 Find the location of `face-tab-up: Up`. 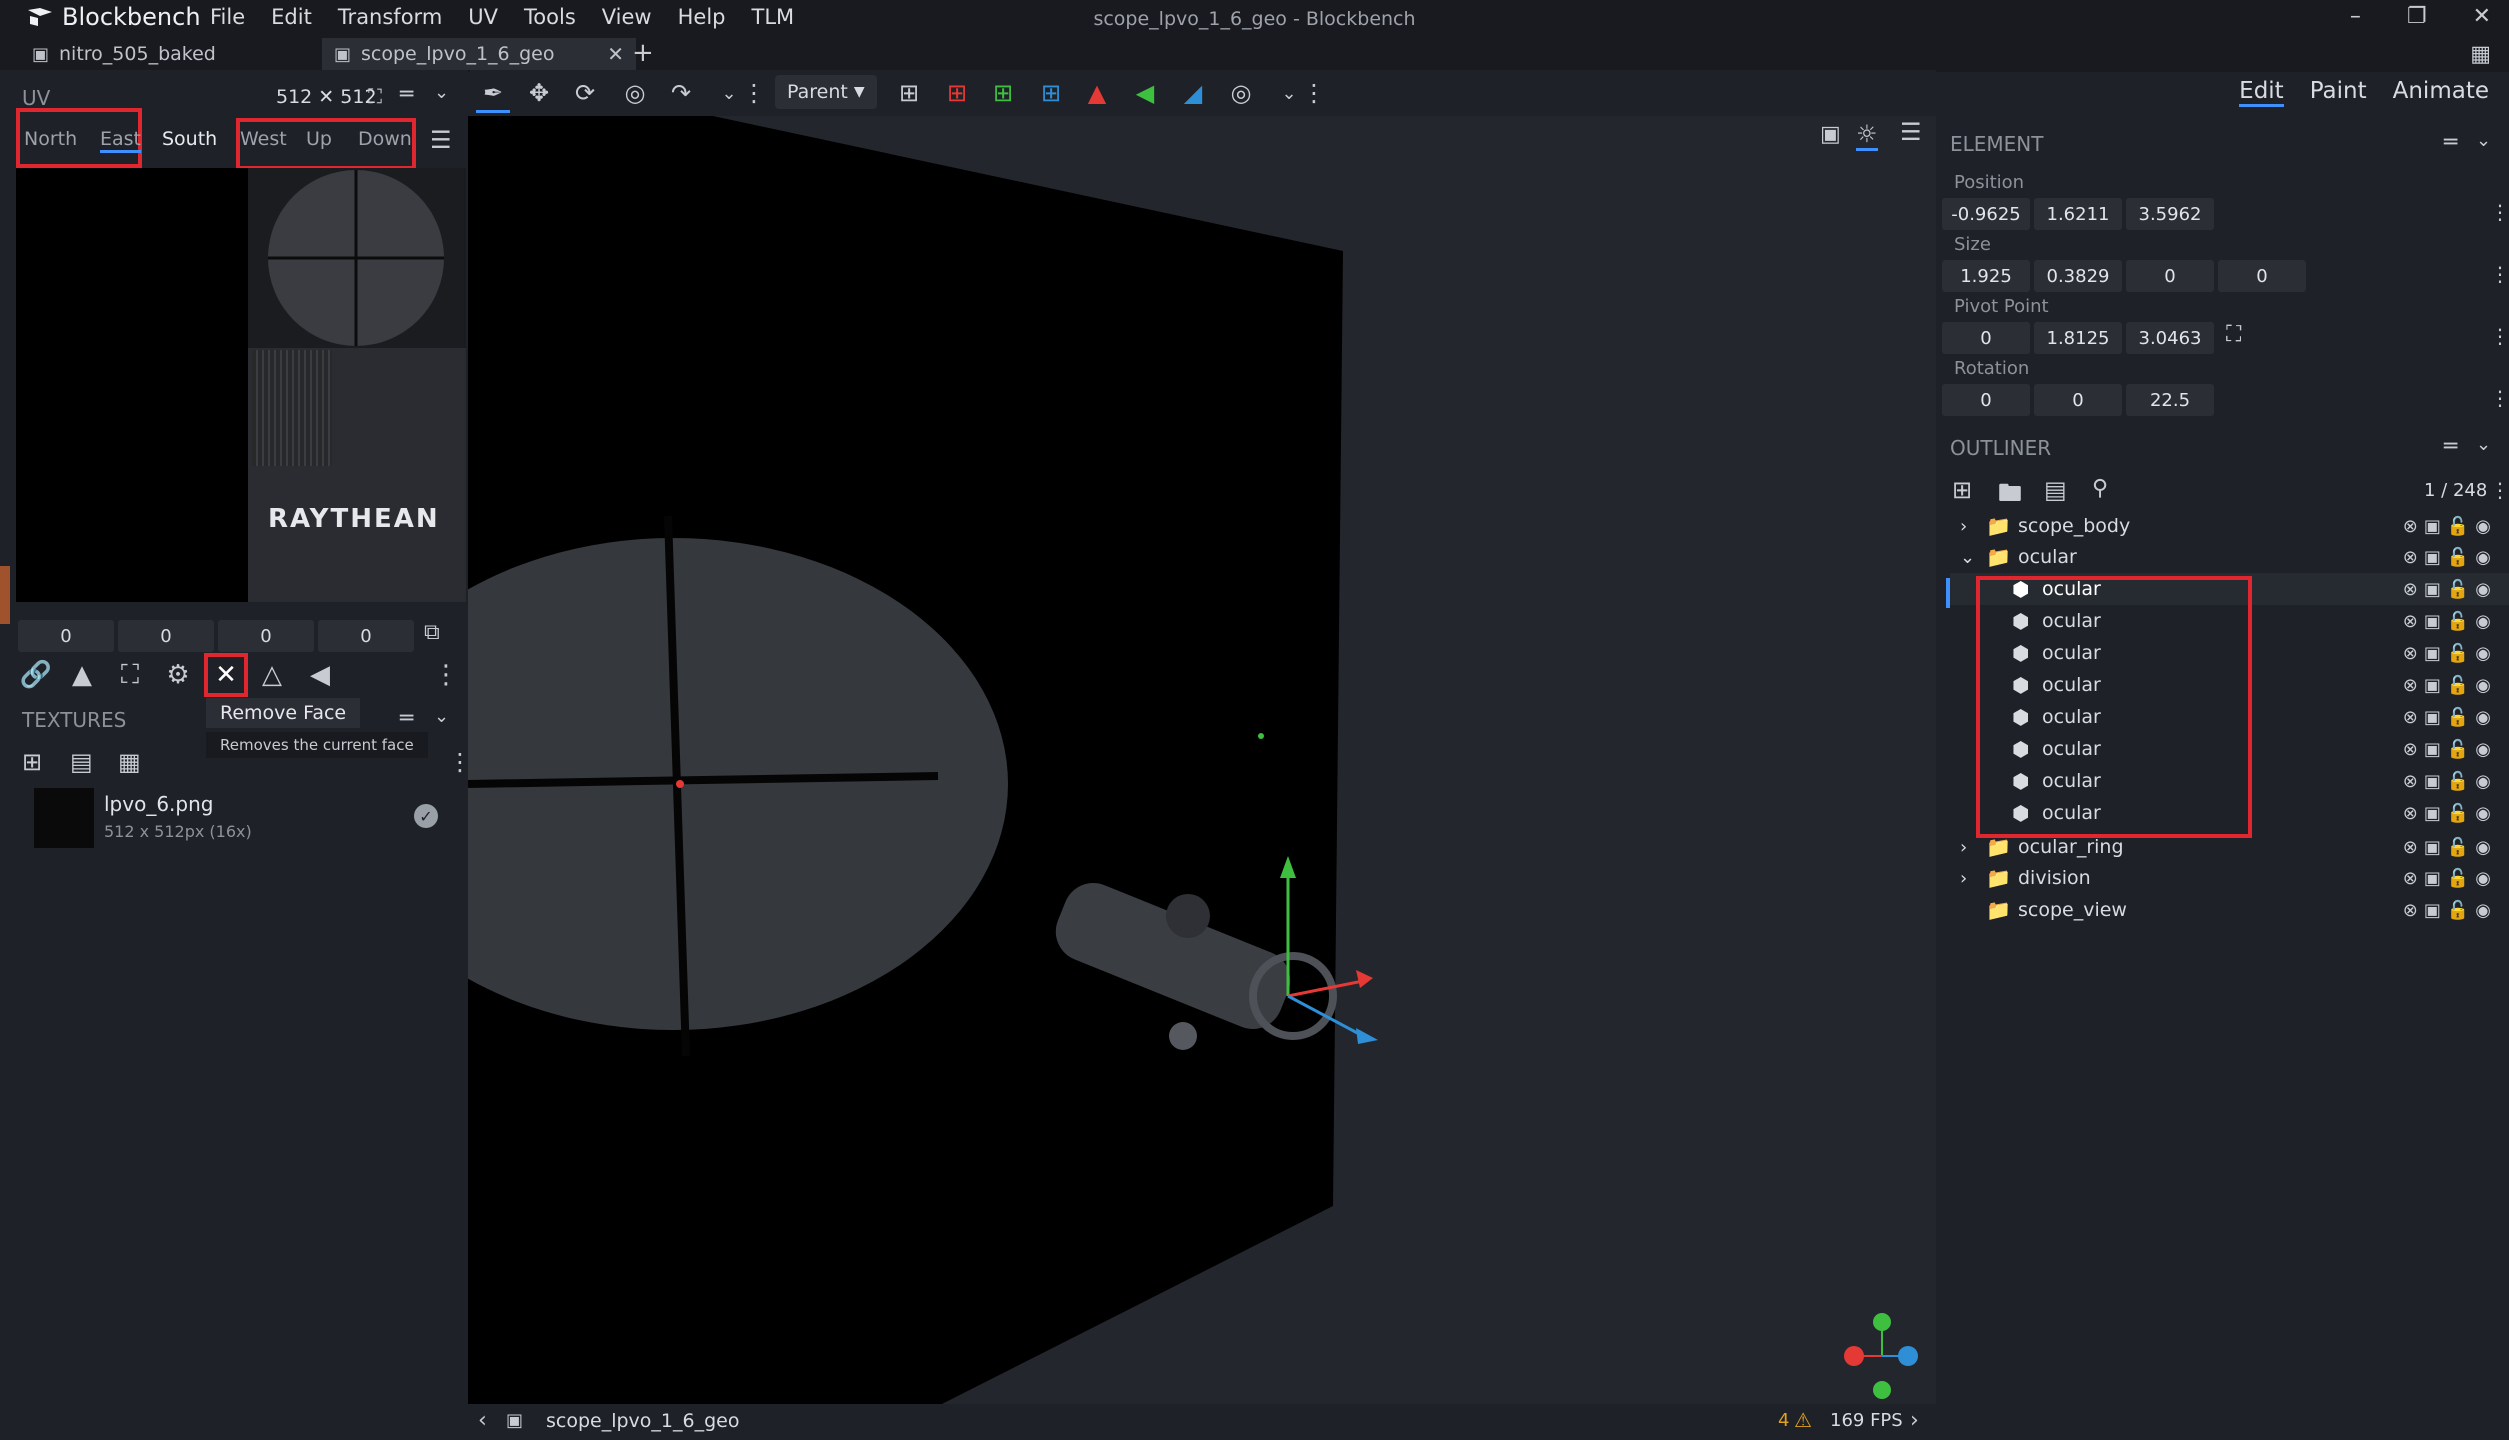

face-tab-up: Up is located at coordinates (319, 139).